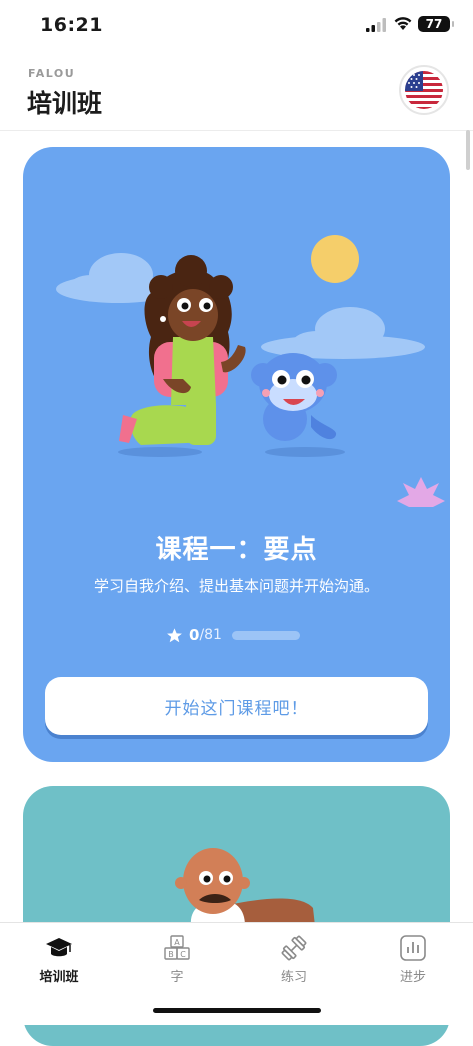 This screenshot has width=473, height=1046. Describe the element at coordinates (177, 947) in the screenshot. I see `abc-blocks-icon: A B C` at that location.